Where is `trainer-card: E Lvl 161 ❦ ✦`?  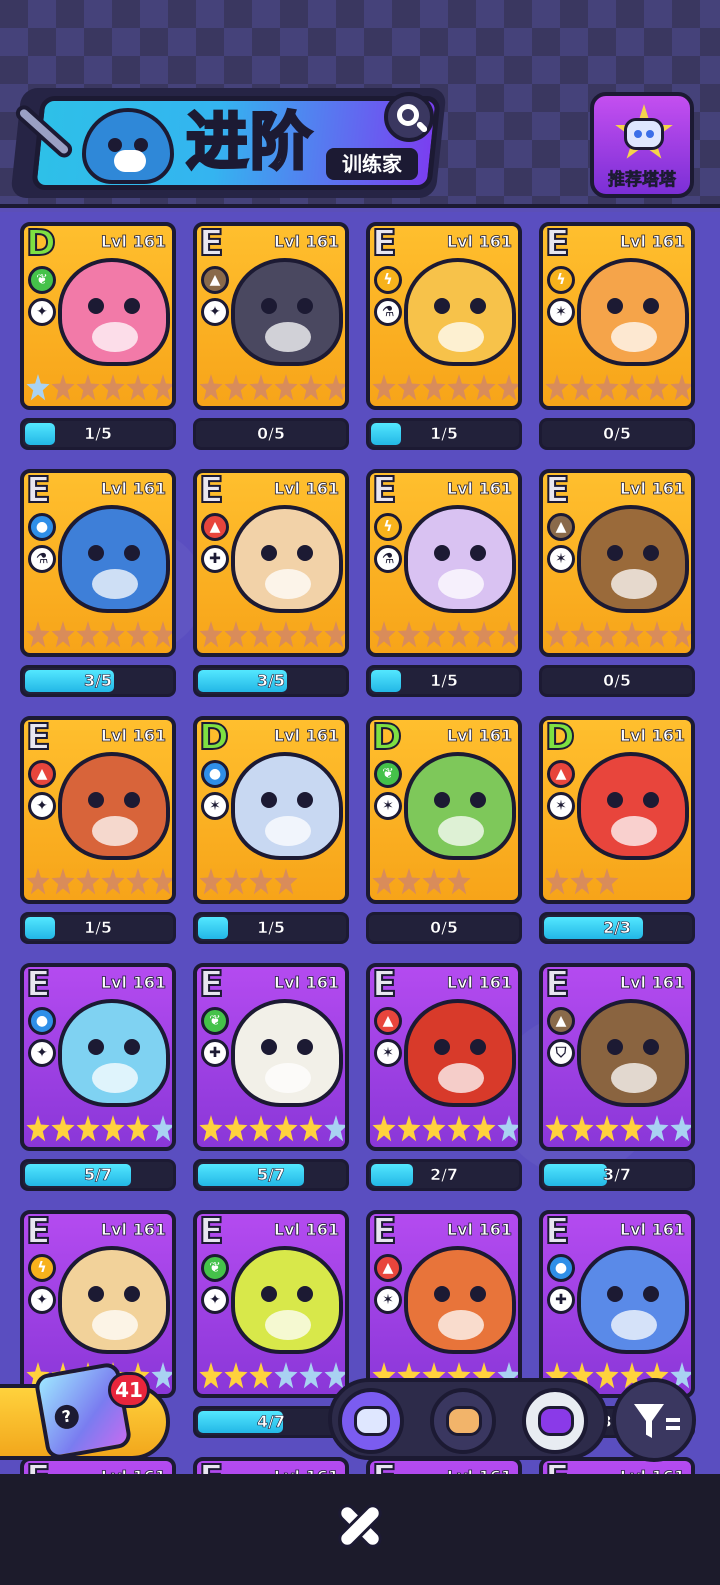 trainer-card: E Lvl 161 ❦ ✦ is located at coordinates (271, 1304).